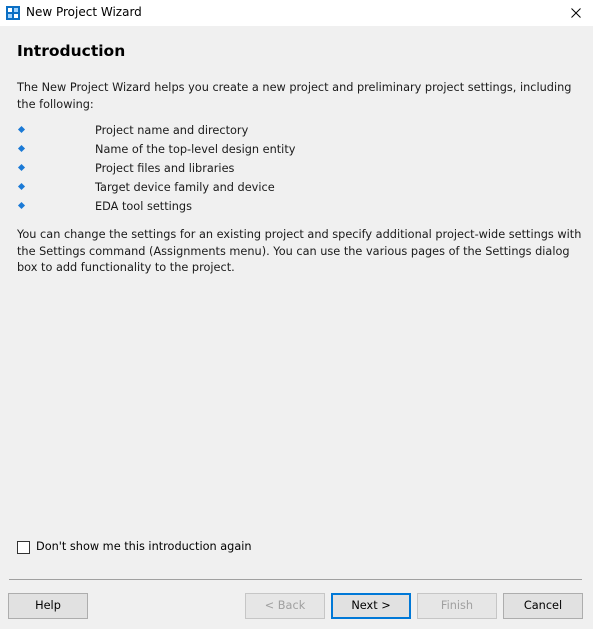  Describe the element at coordinates (285, 606) in the screenshot. I see `back-button: < Back` at that location.